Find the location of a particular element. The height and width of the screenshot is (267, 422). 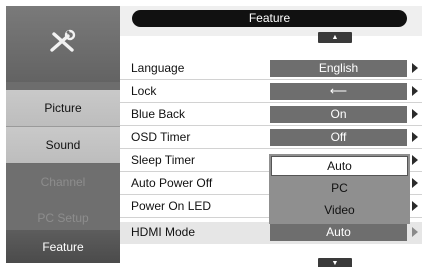

blue-back-value: On is located at coordinates (338, 114).